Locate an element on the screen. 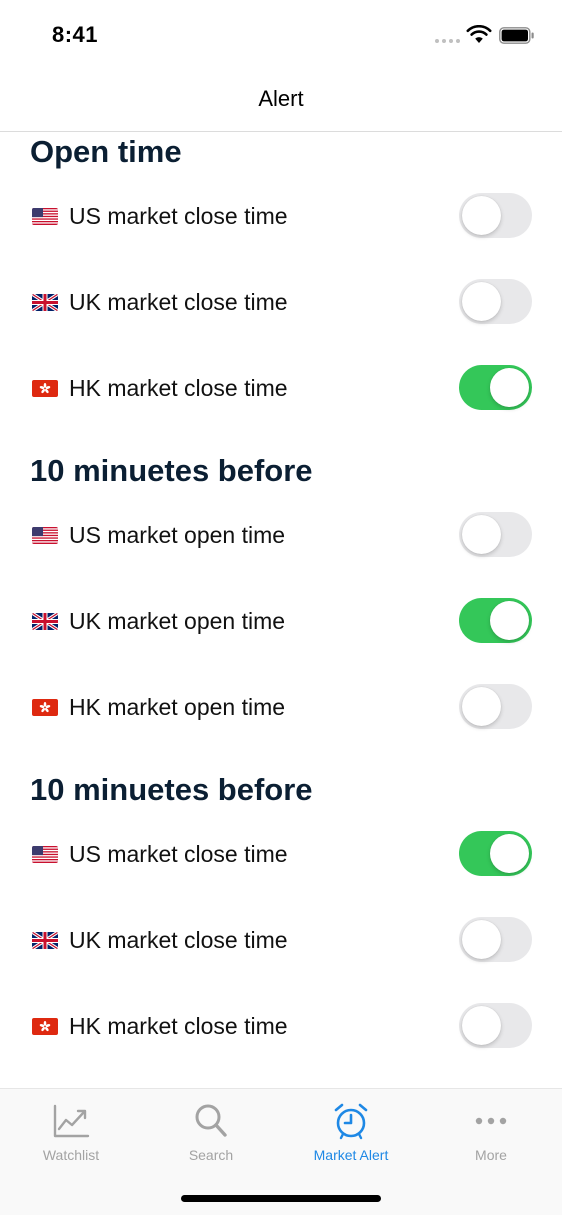  tab-more: More is located at coordinates (491, 1132).